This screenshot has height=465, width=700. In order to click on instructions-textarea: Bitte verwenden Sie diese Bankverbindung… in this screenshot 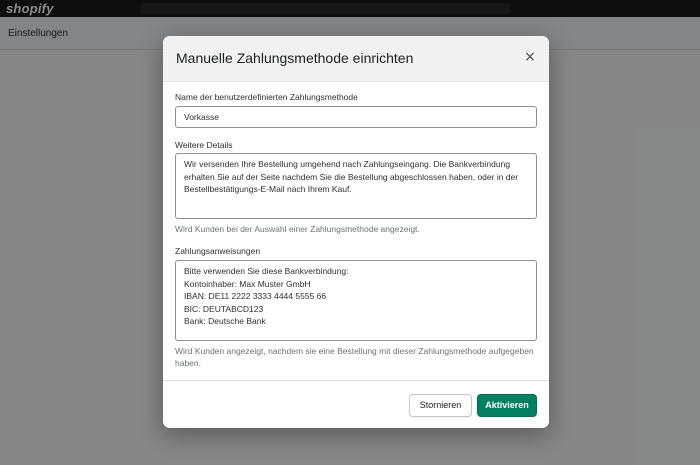, I will do `click(356, 300)`.